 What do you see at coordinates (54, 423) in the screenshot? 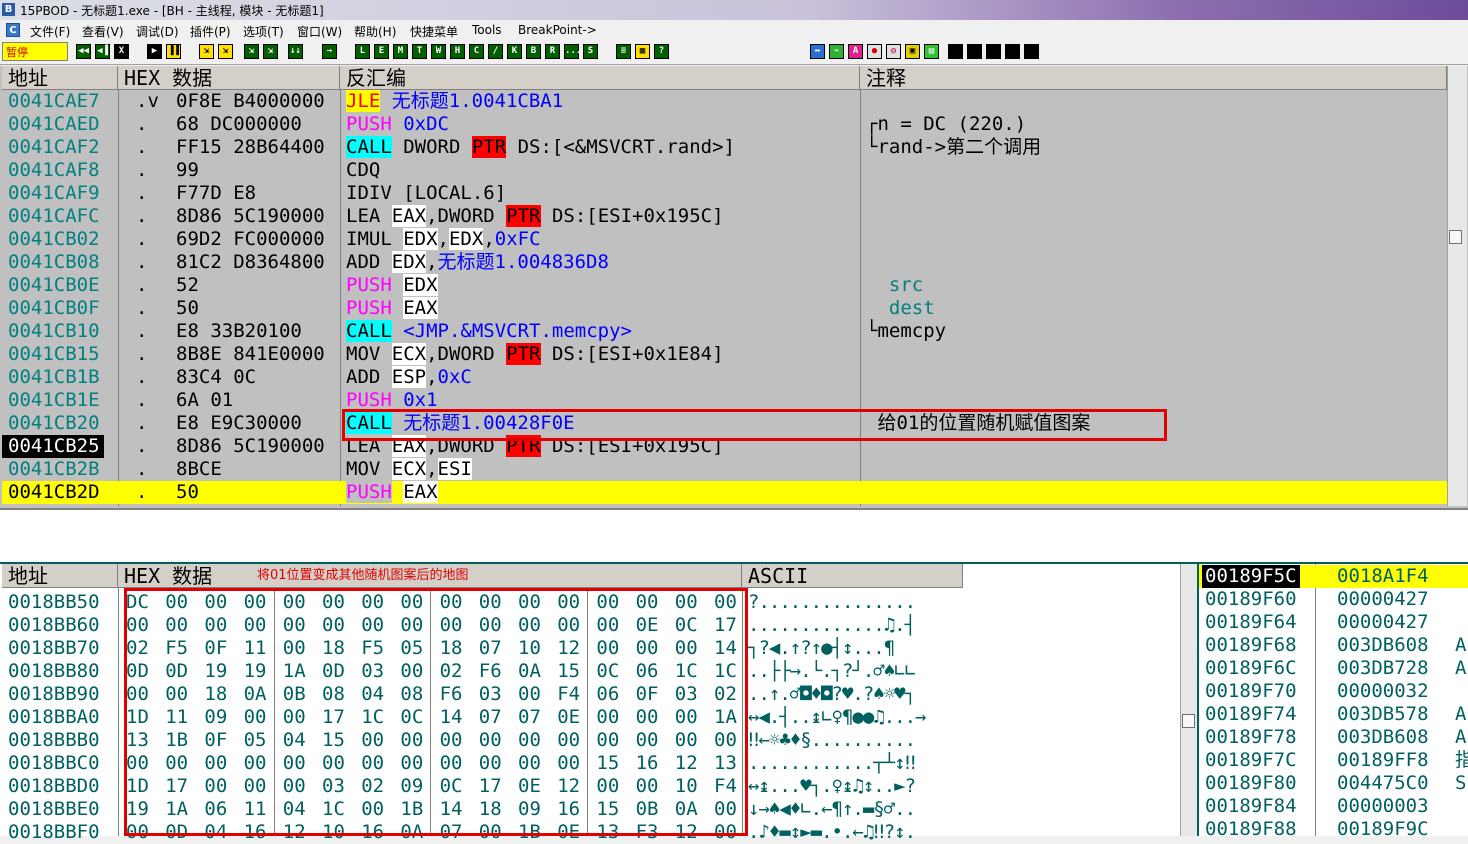
I see `row-address: 0041CB20` at bounding box center [54, 423].